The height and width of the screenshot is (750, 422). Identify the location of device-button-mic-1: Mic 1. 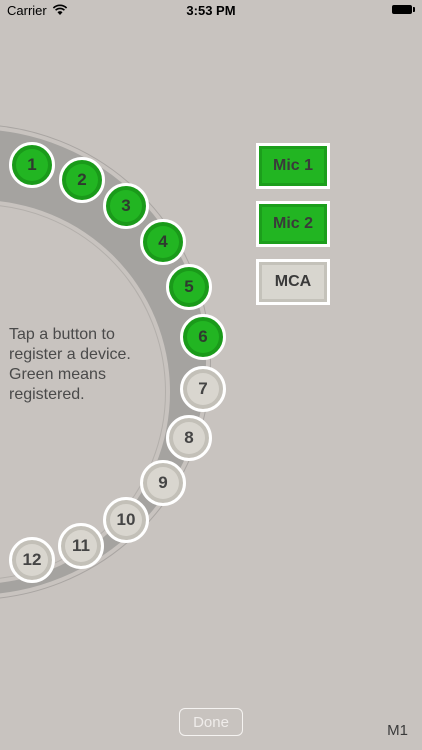
(293, 166).